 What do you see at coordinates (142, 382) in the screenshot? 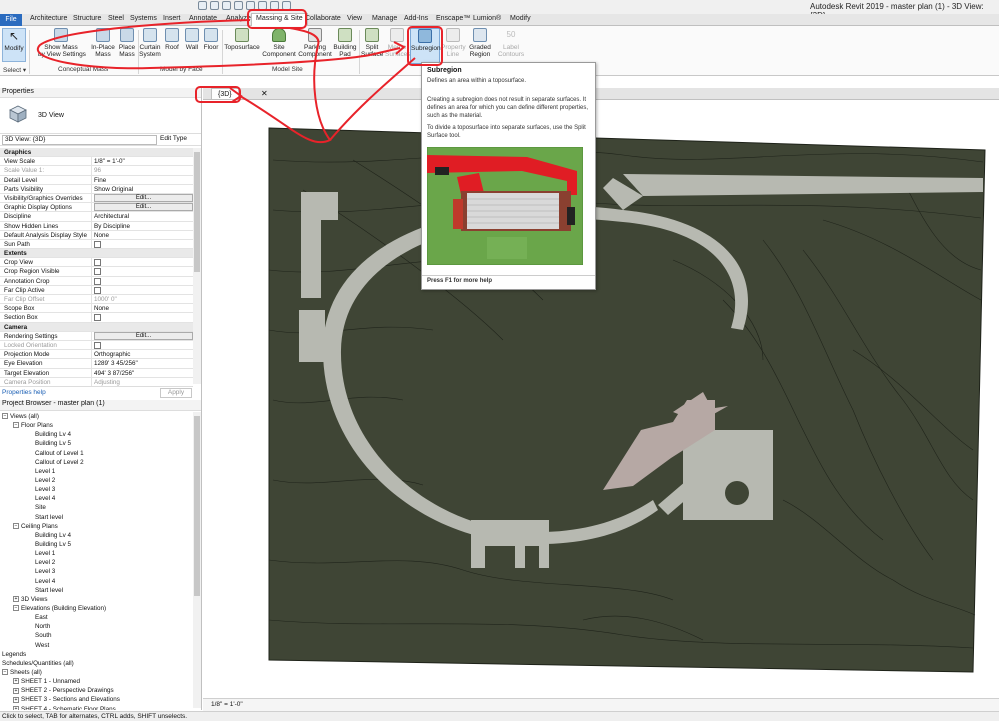
I see `property-value: Adjusting` at bounding box center [142, 382].